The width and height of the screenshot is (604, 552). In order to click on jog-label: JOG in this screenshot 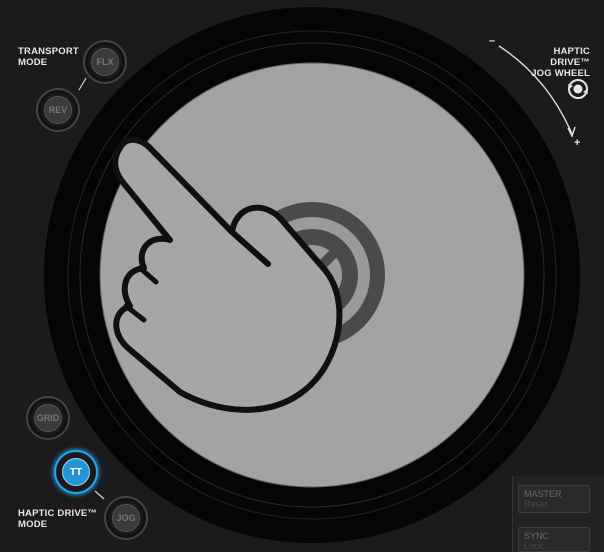, I will do `click(126, 518)`.